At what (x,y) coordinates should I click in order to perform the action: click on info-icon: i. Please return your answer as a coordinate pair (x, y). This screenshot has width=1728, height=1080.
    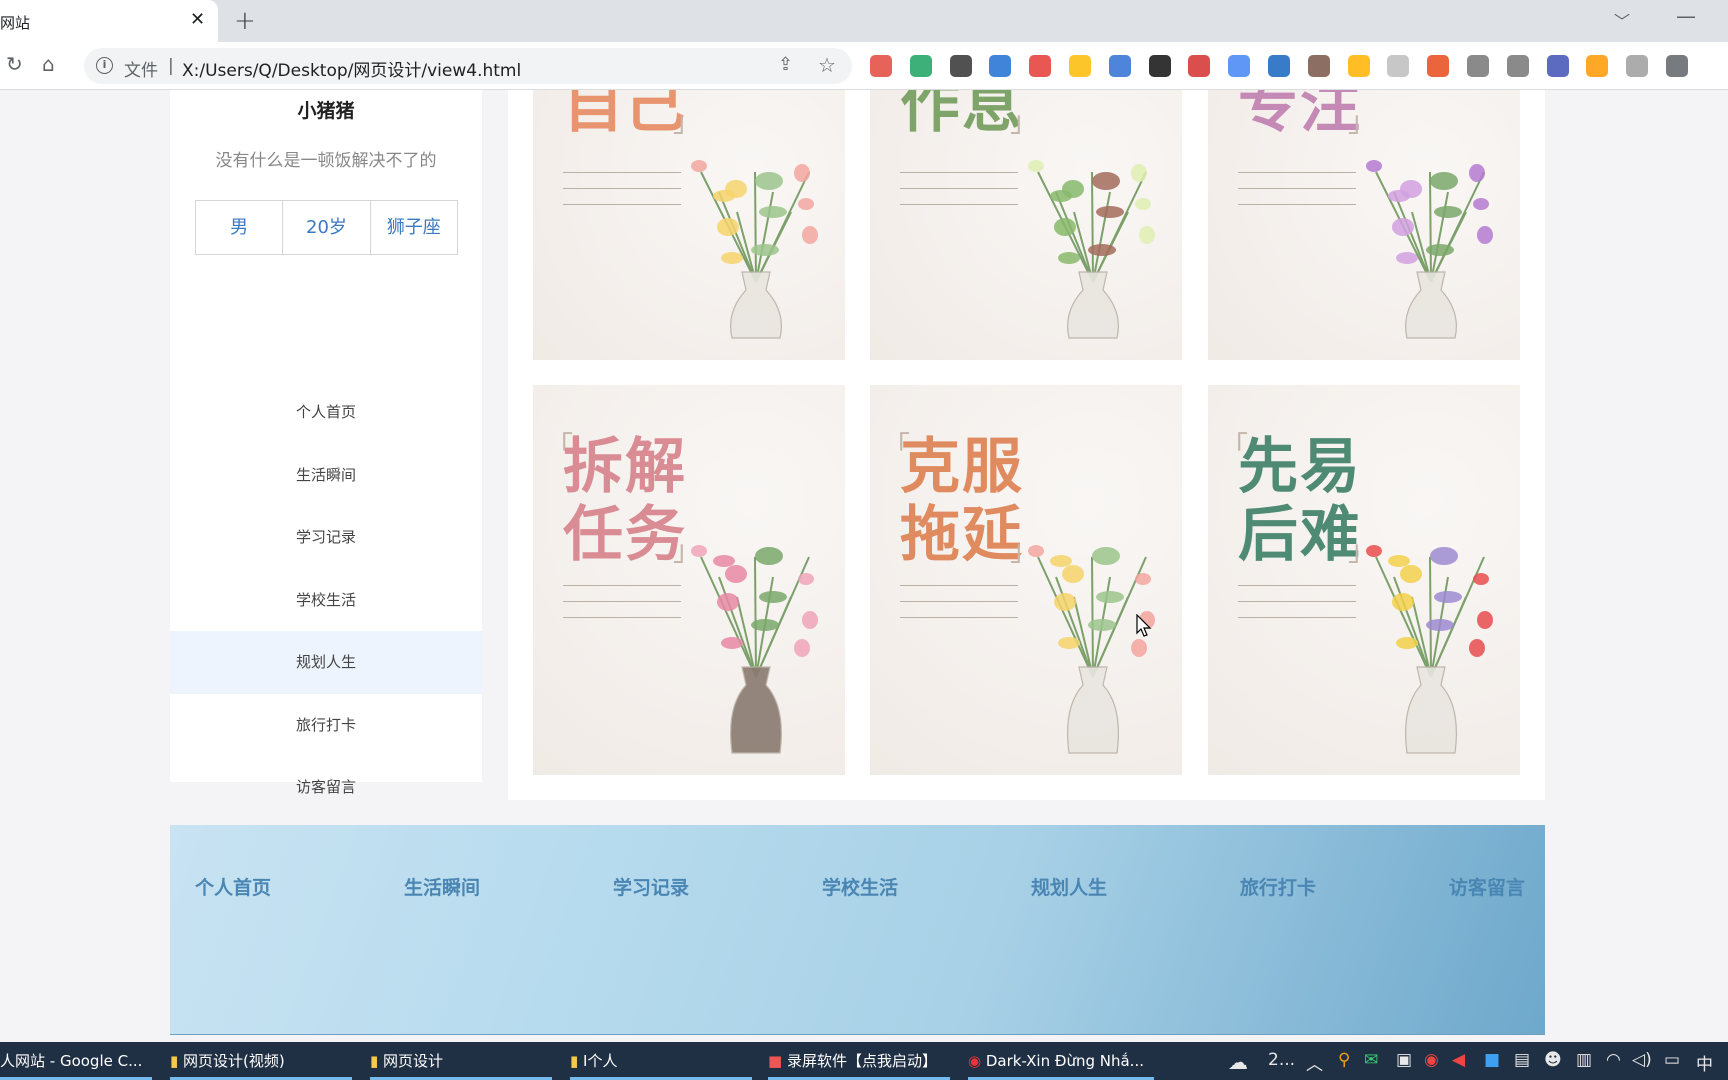
    Looking at the image, I should click on (104, 65).